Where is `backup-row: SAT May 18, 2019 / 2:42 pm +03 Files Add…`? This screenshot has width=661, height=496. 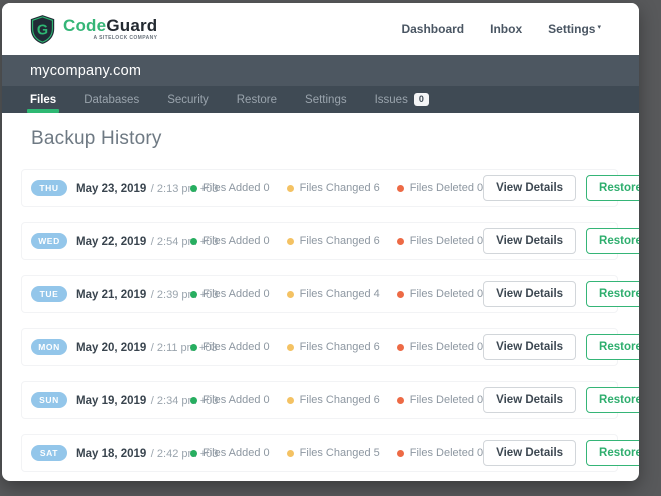
backup-row: SAT May 18, 2019 / 2:42 pm +03 Files Add… is located at coordinates (330, 453).